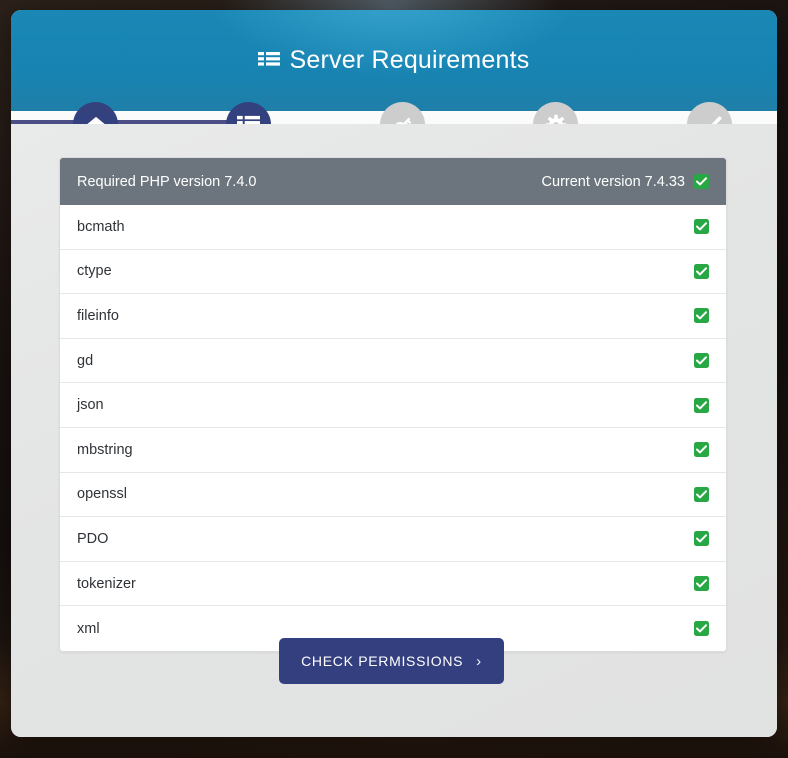  Describe the element at coordinates (269, 62) in the screenshot. I see `list-icon` at that location.